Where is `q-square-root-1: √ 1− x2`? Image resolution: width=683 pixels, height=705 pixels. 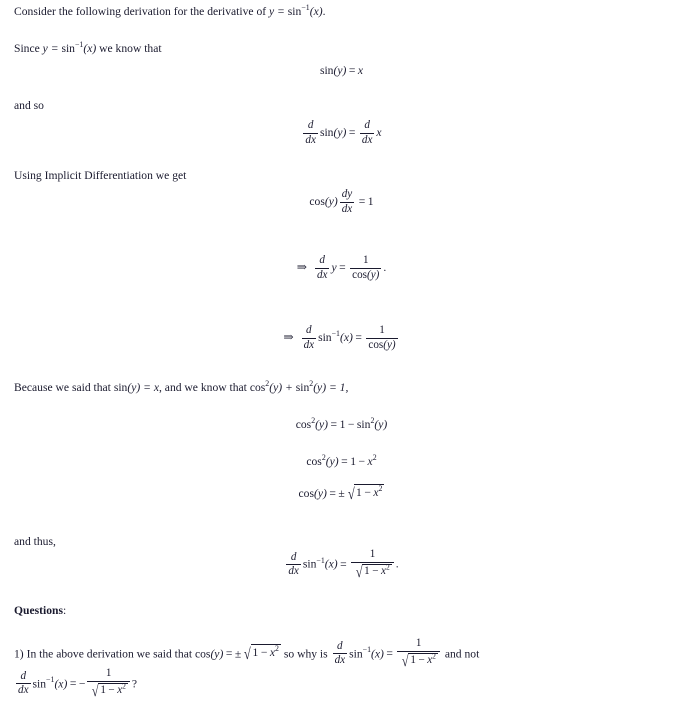 q-square-root-1: √ 1− x2 is located at coordinates (261, 653).